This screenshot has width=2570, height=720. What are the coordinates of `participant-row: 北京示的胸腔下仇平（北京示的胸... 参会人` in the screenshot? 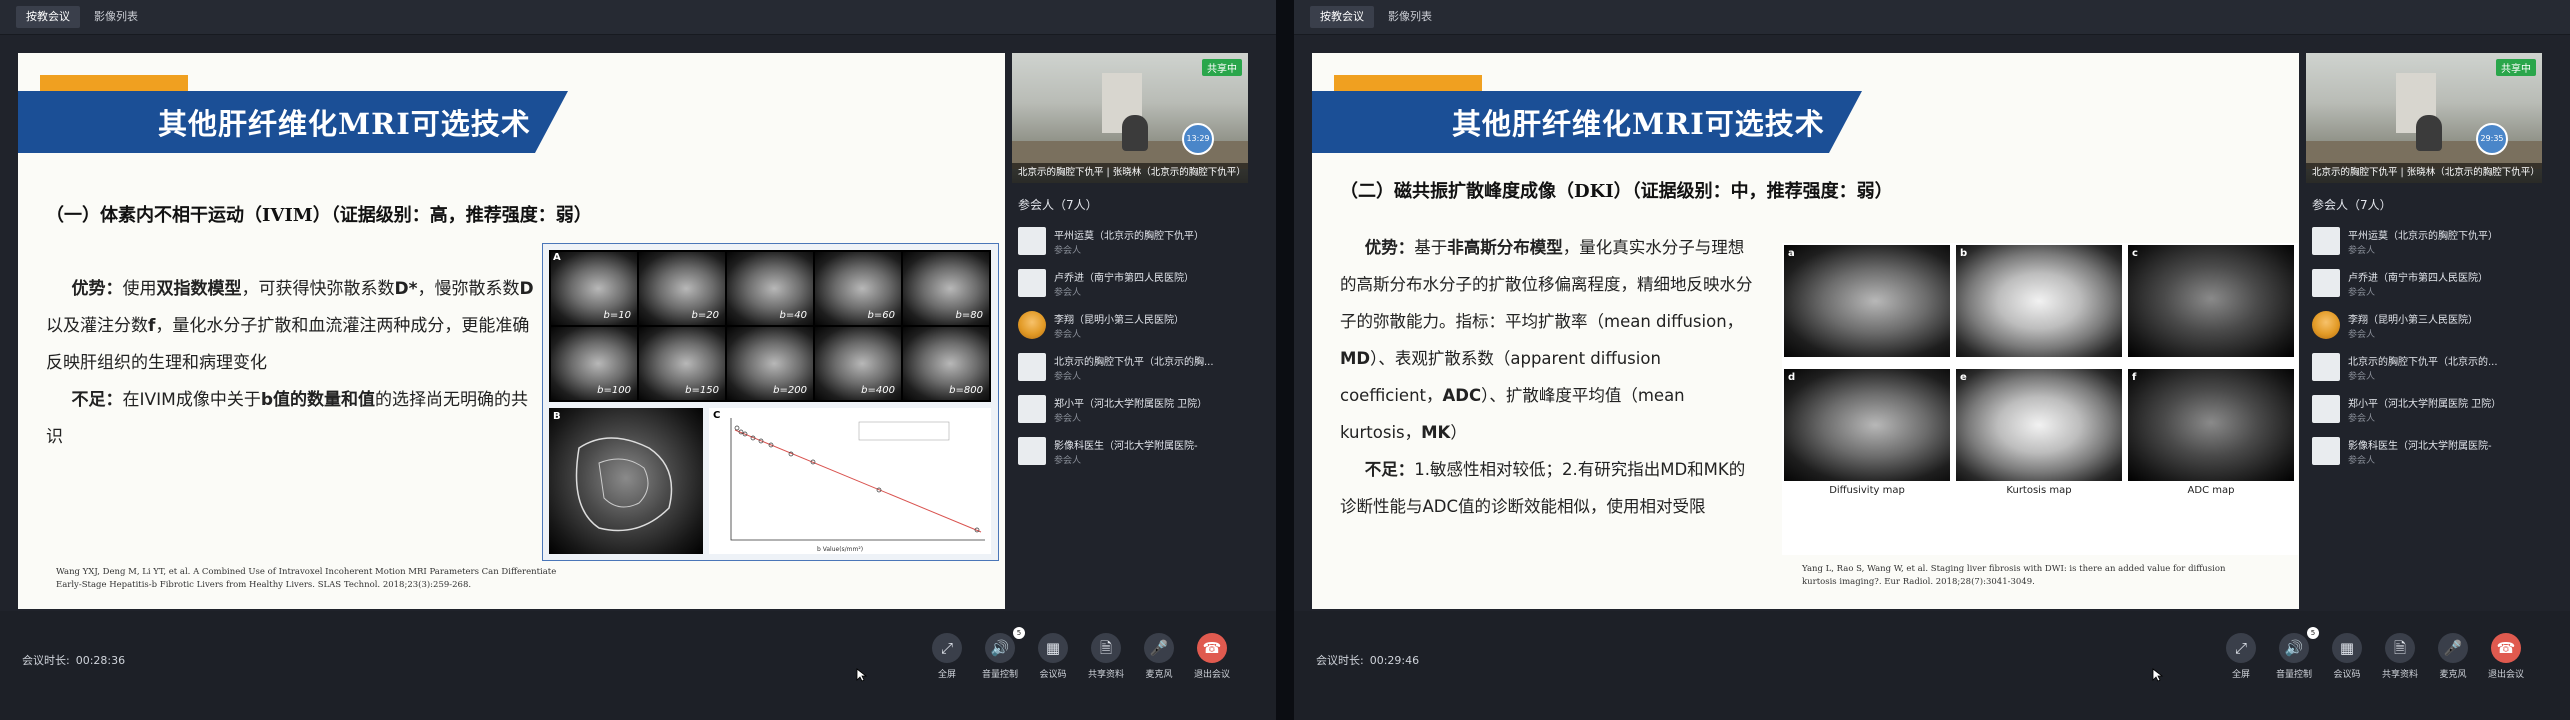 It's located at (1136, 371).